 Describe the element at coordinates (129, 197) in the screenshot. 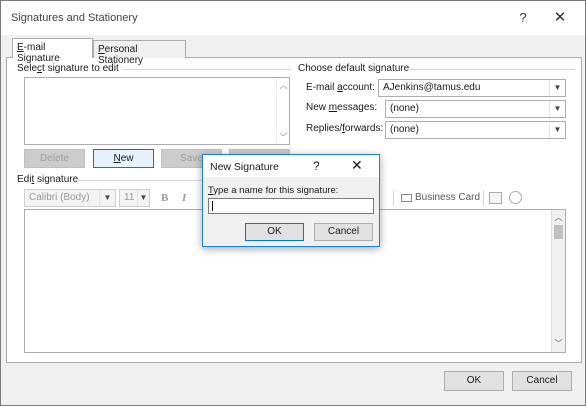

I see `font-size-value: 11` at that location.